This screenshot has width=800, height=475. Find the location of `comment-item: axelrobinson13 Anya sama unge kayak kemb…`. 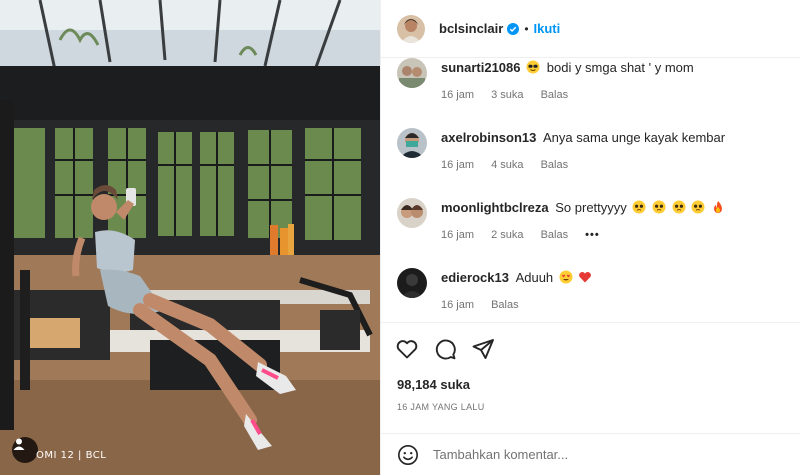

comment-item: axelrobinson13 Anya sama unge kayak kemb… is located at coordinates (590, 158).